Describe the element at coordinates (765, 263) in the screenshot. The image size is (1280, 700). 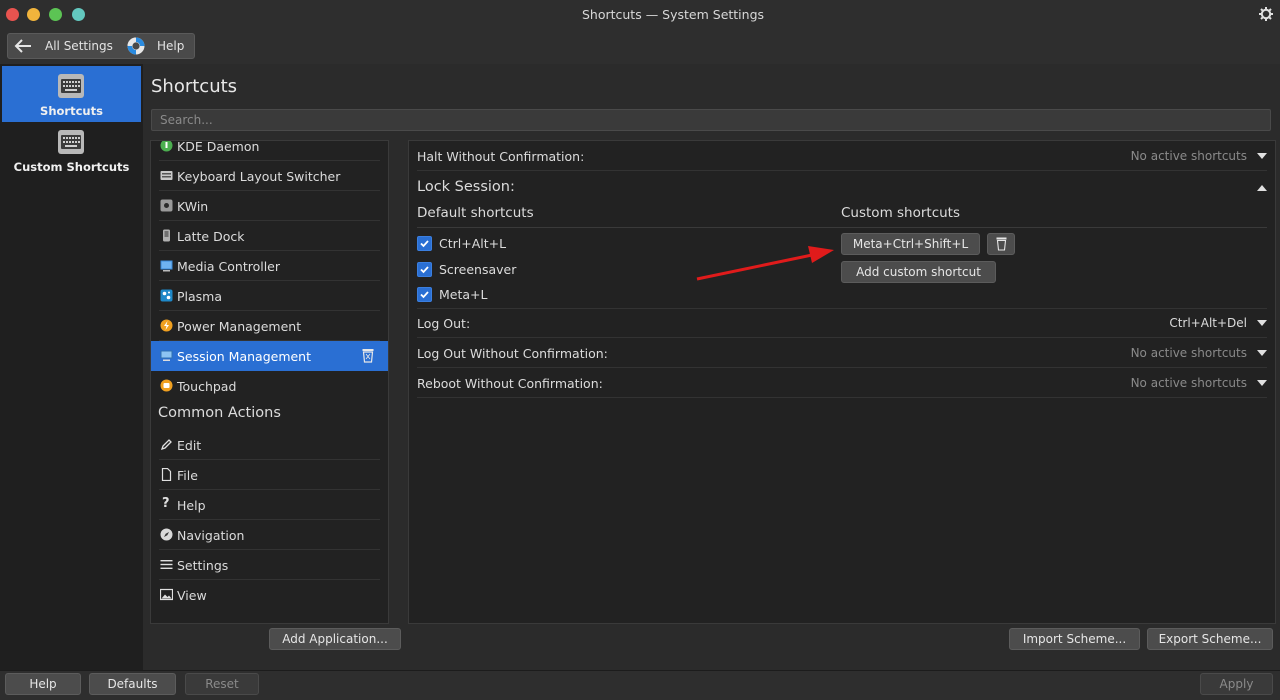
I see `annotation-arrow` at that location.